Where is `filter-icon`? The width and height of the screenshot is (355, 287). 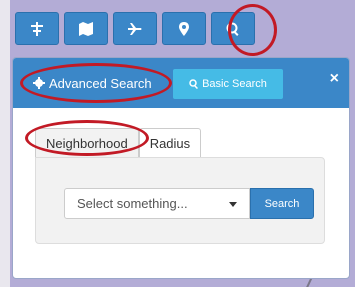
filter-icon is located at coordinates (37, 28).